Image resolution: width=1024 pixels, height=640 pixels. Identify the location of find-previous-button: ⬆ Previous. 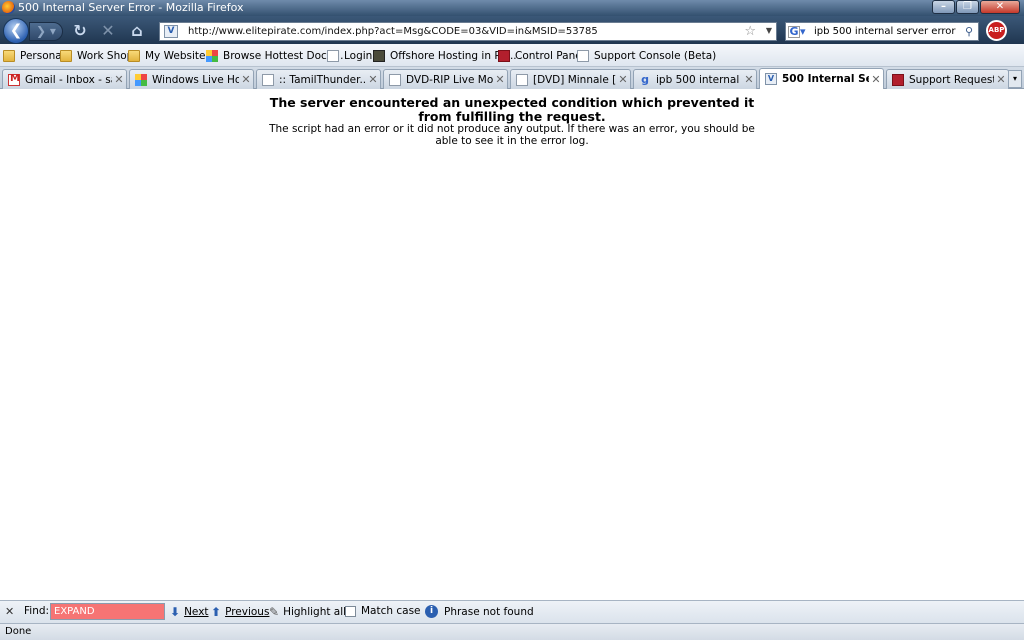
(240, 612).